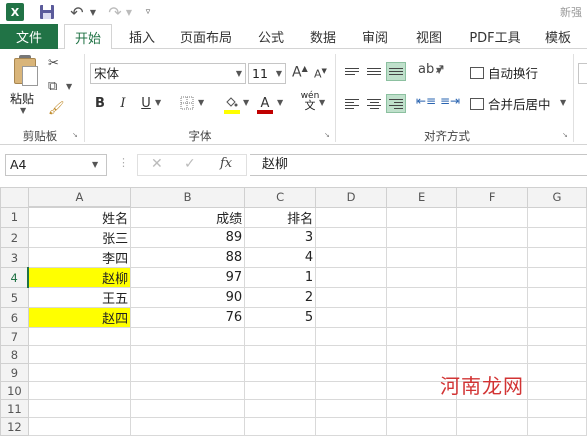 The height and width of the screenshot is (436, 587). What do you see at coordinates (95, 164) in the screenshot?
I see `name-box-dropdown-icon: ▼` at bounding box center [95, 164].